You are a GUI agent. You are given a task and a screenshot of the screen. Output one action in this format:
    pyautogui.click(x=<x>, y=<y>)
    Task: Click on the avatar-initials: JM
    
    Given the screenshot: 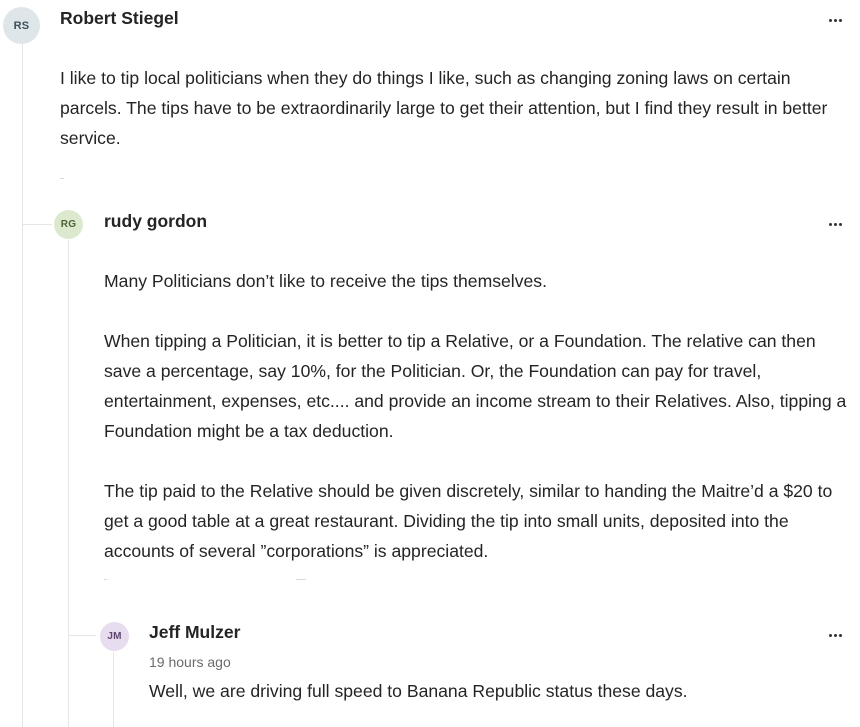 What is the action you would take?
    pyautogui.click(x=114, y=636)
    